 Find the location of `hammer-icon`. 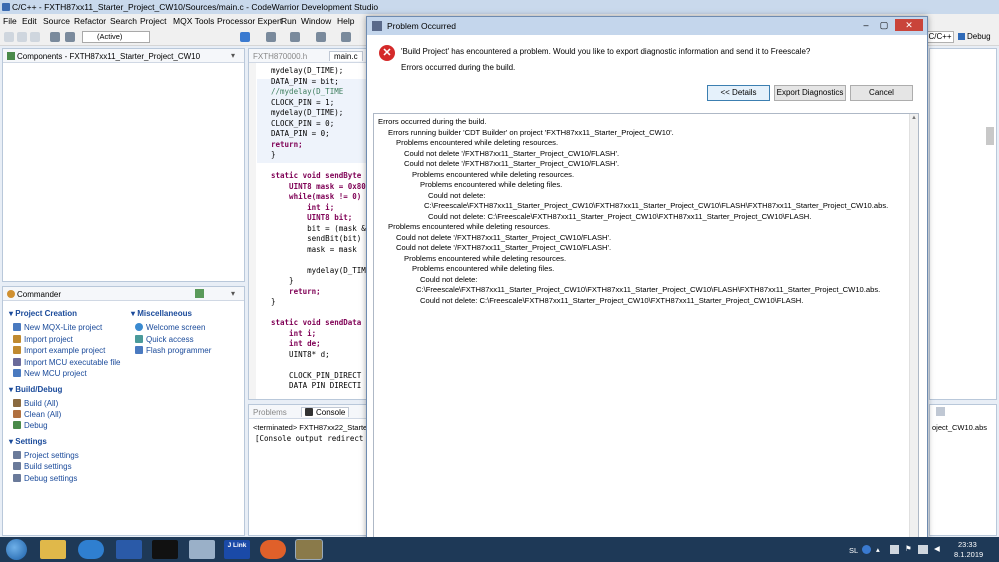

hammer-icon is located at coordinates (70, 37).